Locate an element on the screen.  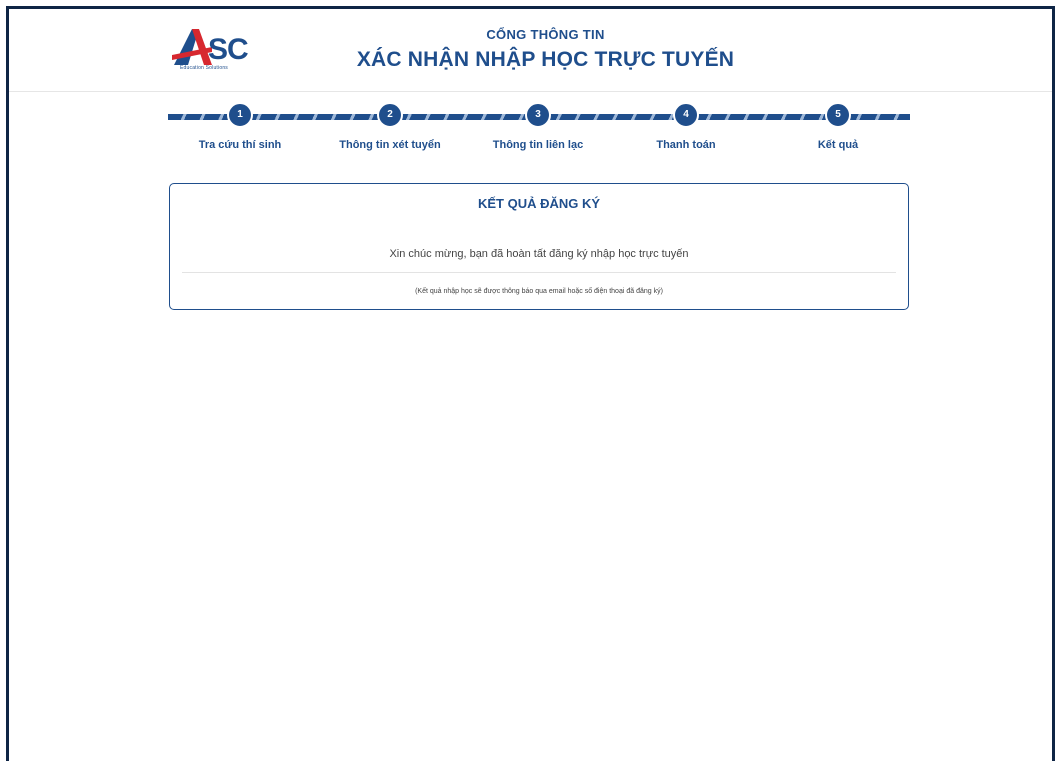
step-5: 5 Kết quả is located at coordinates (838, 126).